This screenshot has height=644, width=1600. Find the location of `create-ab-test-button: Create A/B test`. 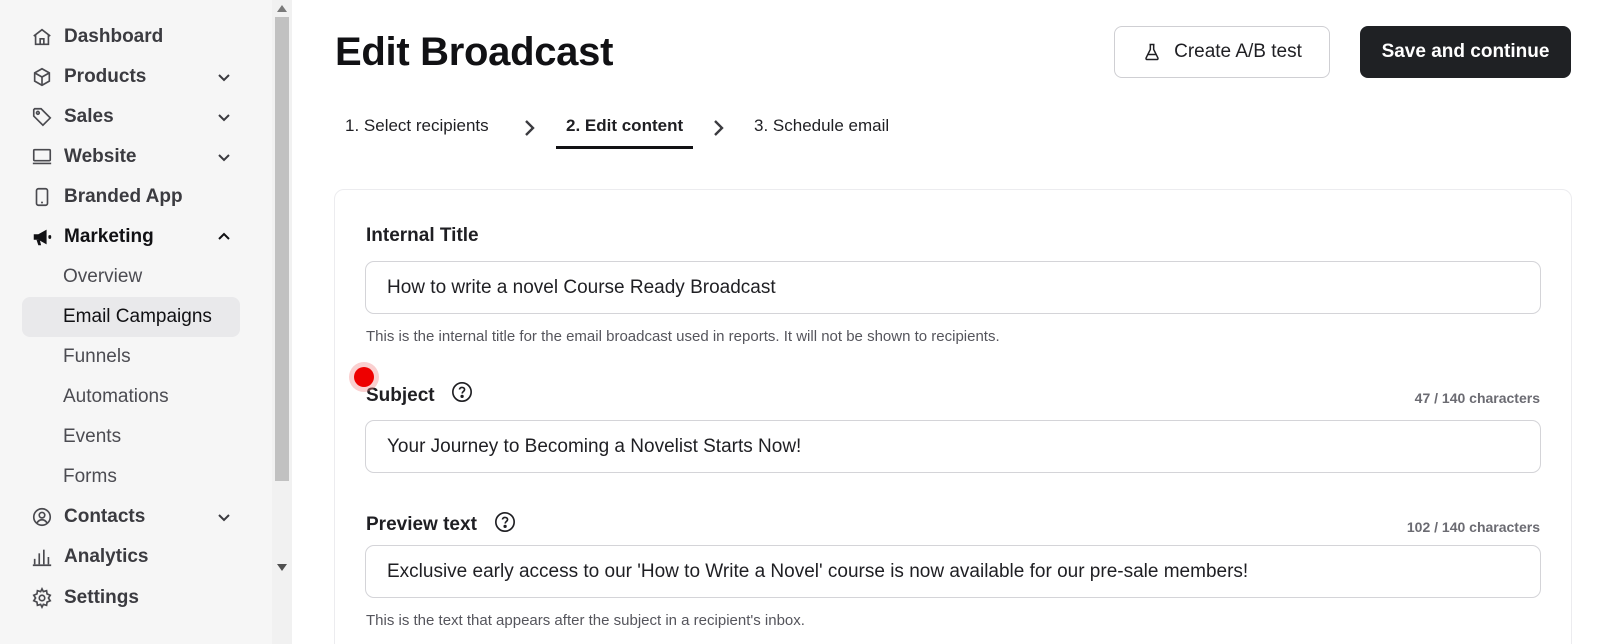

create-ab-test-button: Create A/B test is located at coordinates (1222, 52).